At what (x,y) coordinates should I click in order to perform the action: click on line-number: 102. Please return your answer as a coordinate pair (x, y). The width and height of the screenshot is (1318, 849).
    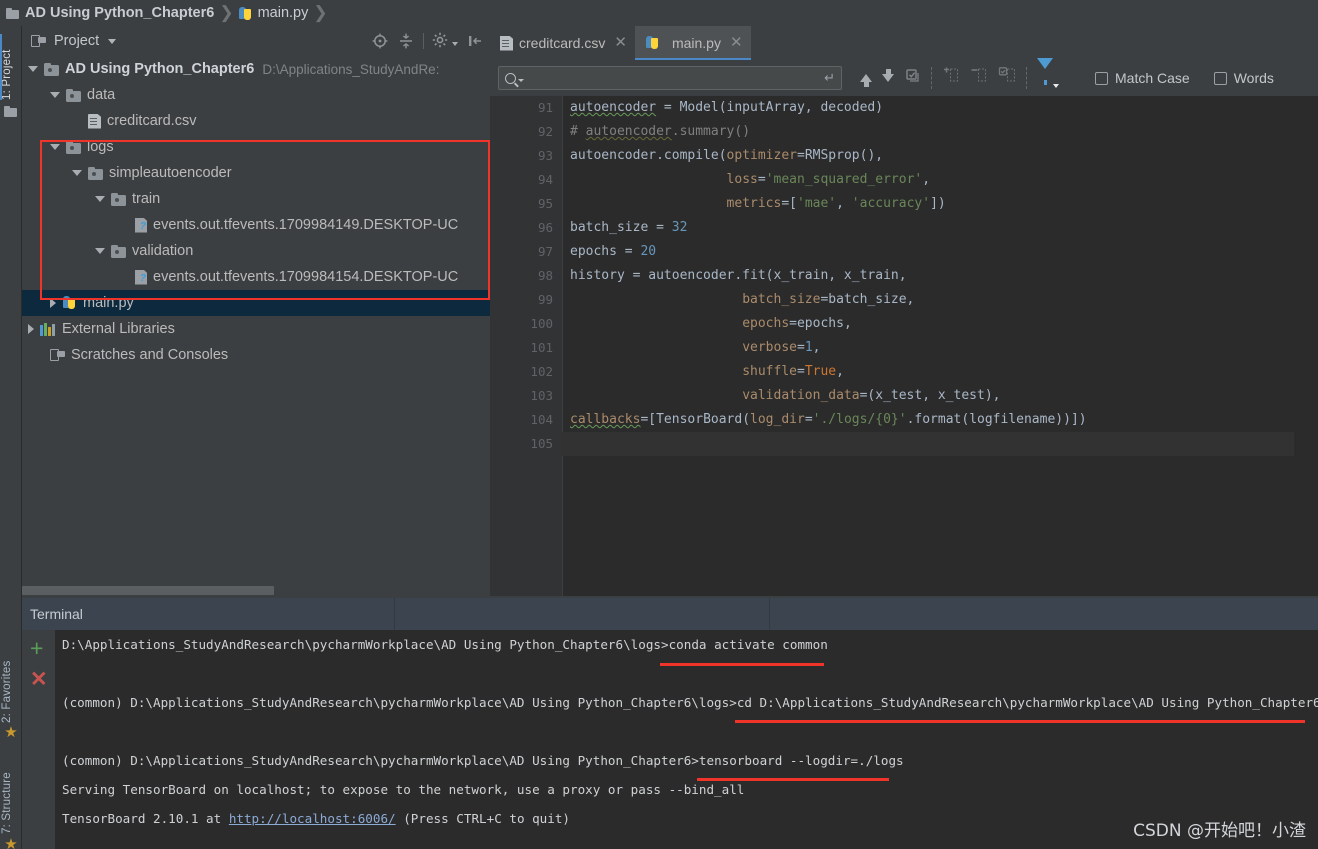
    Looking at the image, I should click on (541, 371).